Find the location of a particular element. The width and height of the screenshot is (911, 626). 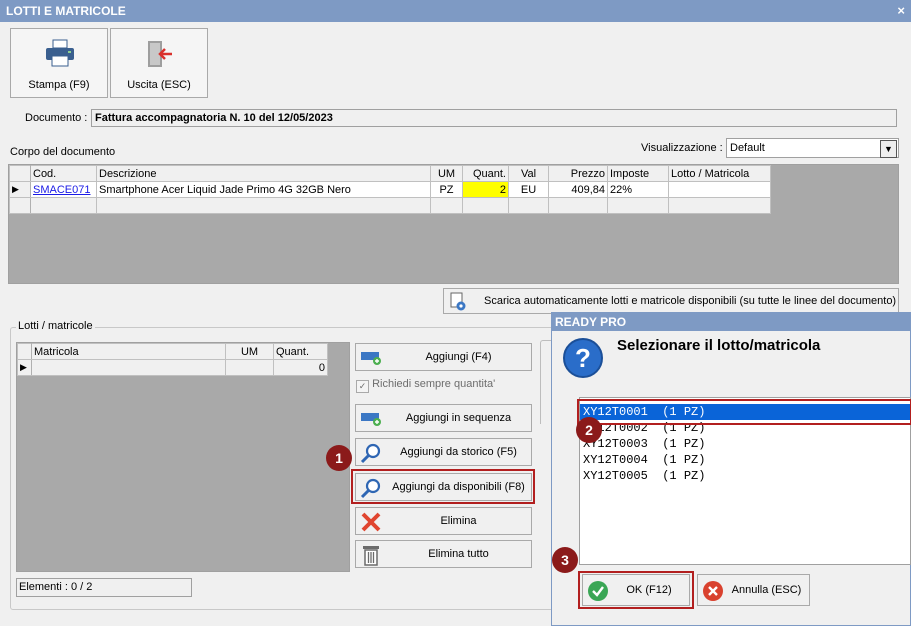

dialog-title: READY PRO is located at coordinates (731, 322).